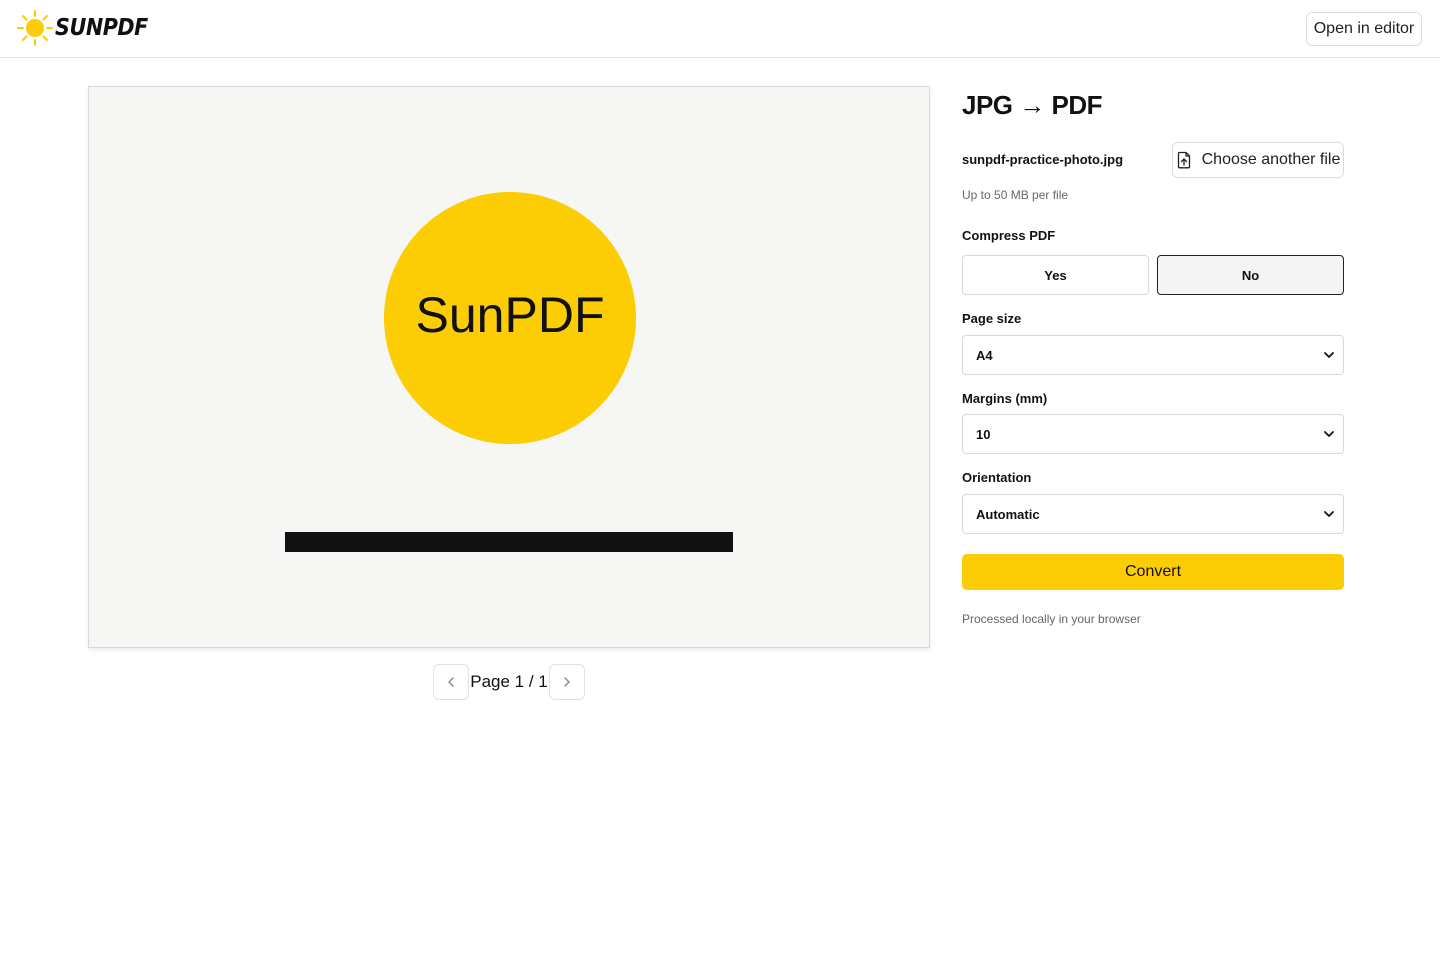  Describe the element at coordinates (510, 315) in the screenshot. I see `preview-image-text: SunPDF` at that location.